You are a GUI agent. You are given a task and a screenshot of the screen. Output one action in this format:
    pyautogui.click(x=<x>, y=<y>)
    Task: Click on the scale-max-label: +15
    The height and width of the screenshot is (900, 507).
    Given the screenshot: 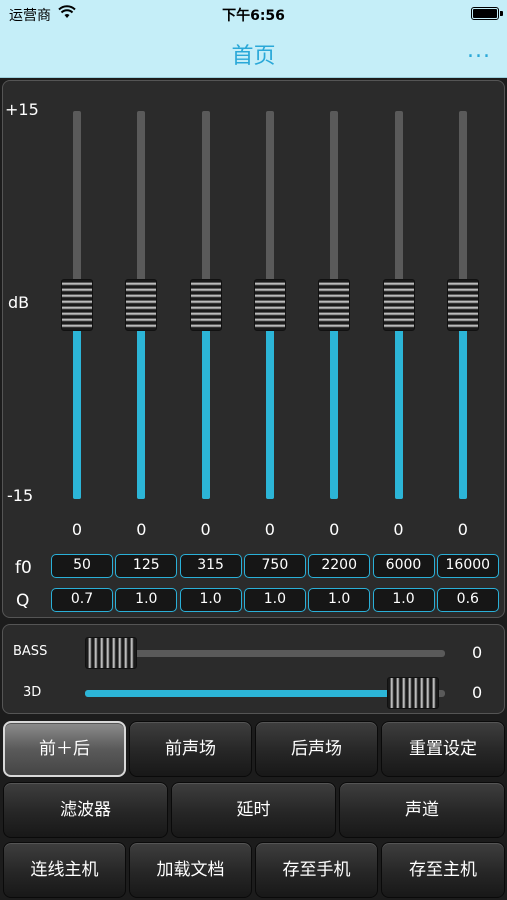 What is the action you would take?
    pyautogui.click(x=22, y=109)
    